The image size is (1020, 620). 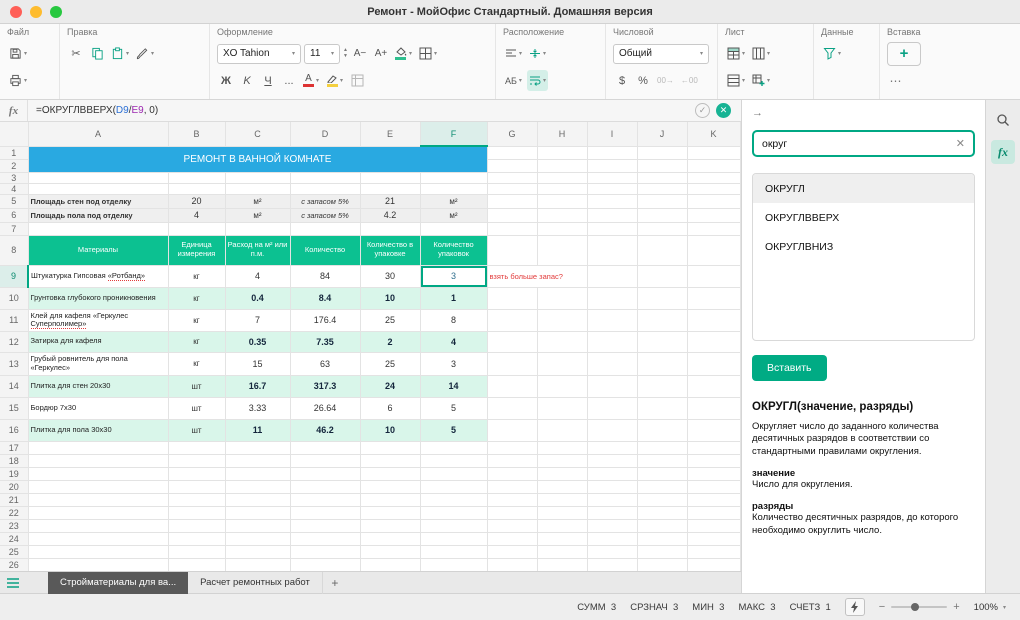 I want to click on font-size-stepper: ▲ ▼, so click(x=345, y=53).